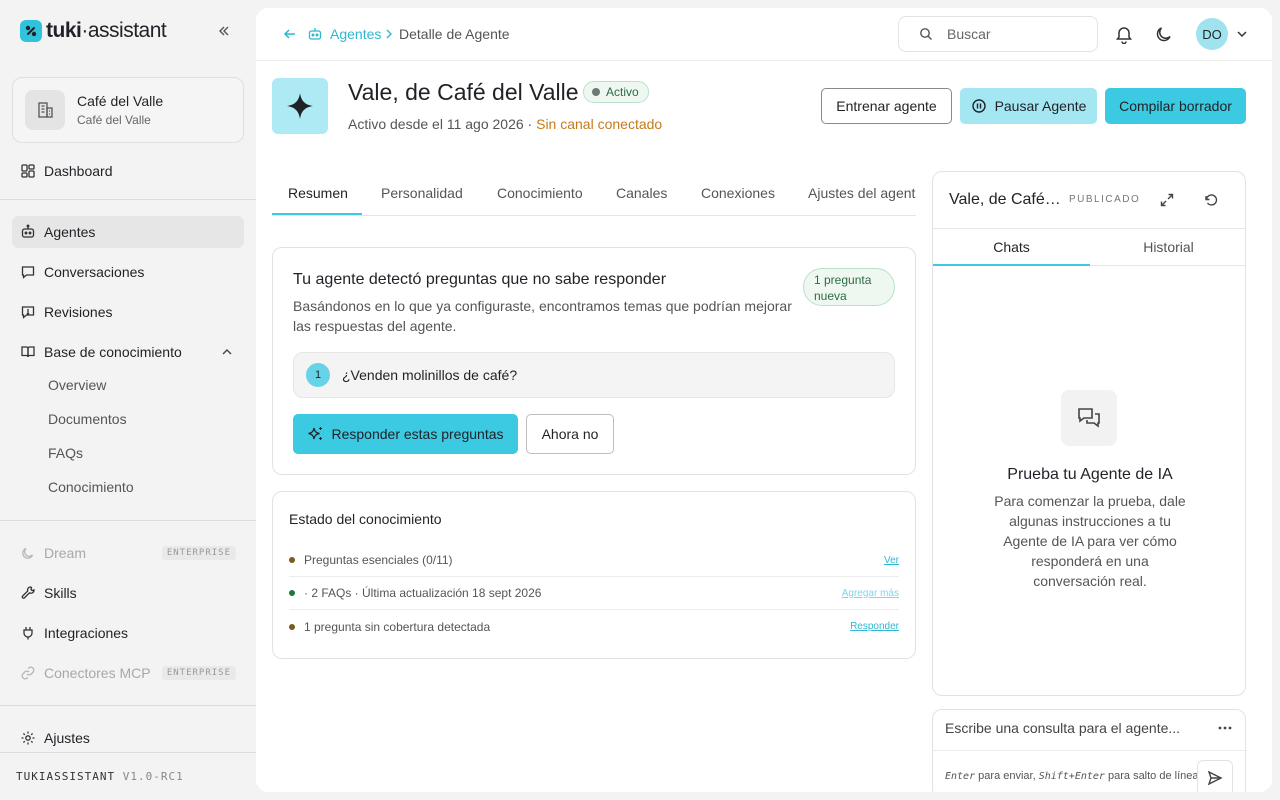 Image resolution: width=1280 pixels, height=800 pixels. I want to click on back-arrow-icon, so click(290, 34).